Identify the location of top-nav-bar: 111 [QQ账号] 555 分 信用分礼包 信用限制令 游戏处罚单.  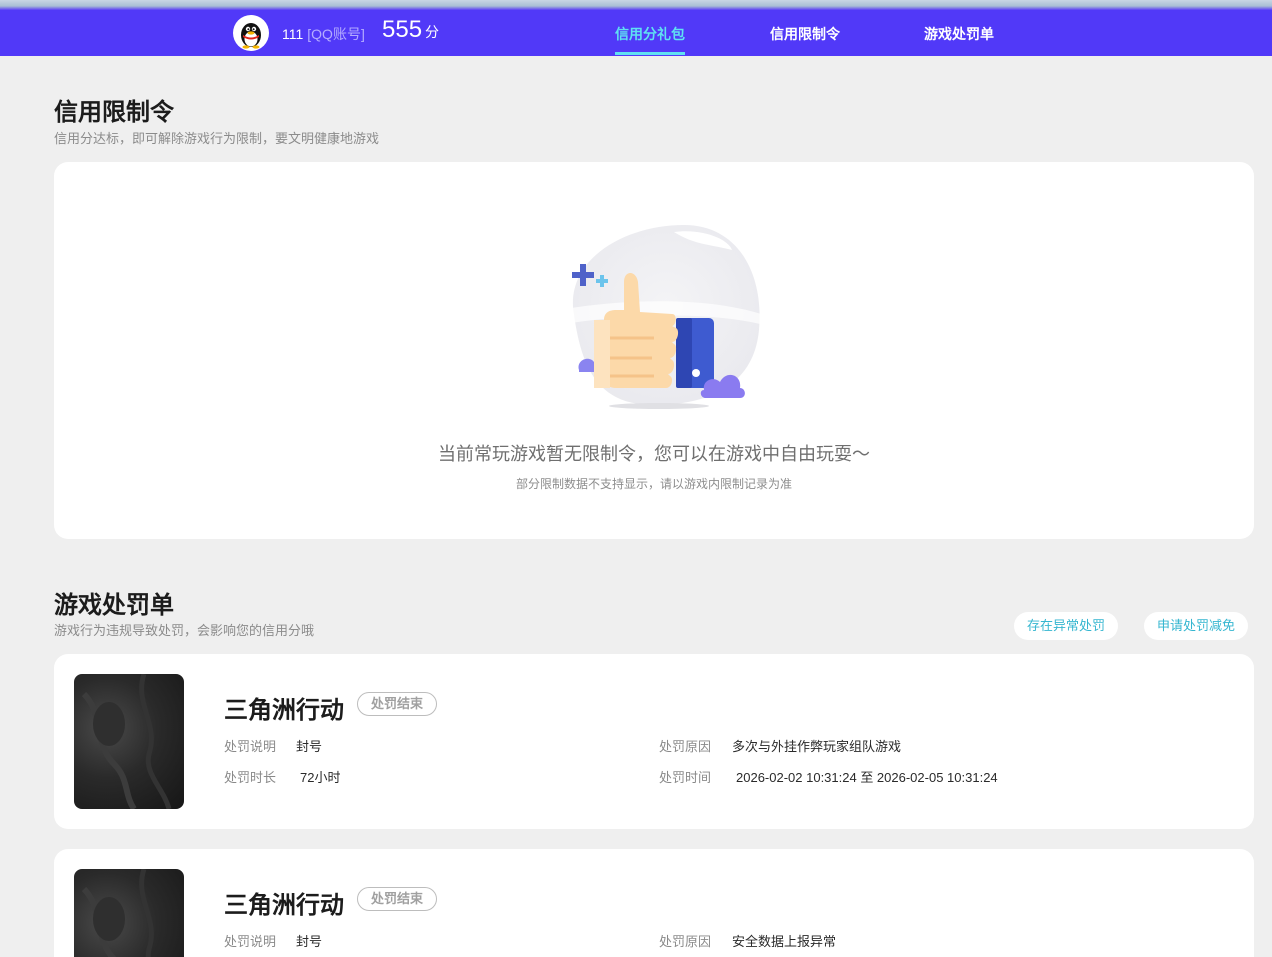
(636, 33).